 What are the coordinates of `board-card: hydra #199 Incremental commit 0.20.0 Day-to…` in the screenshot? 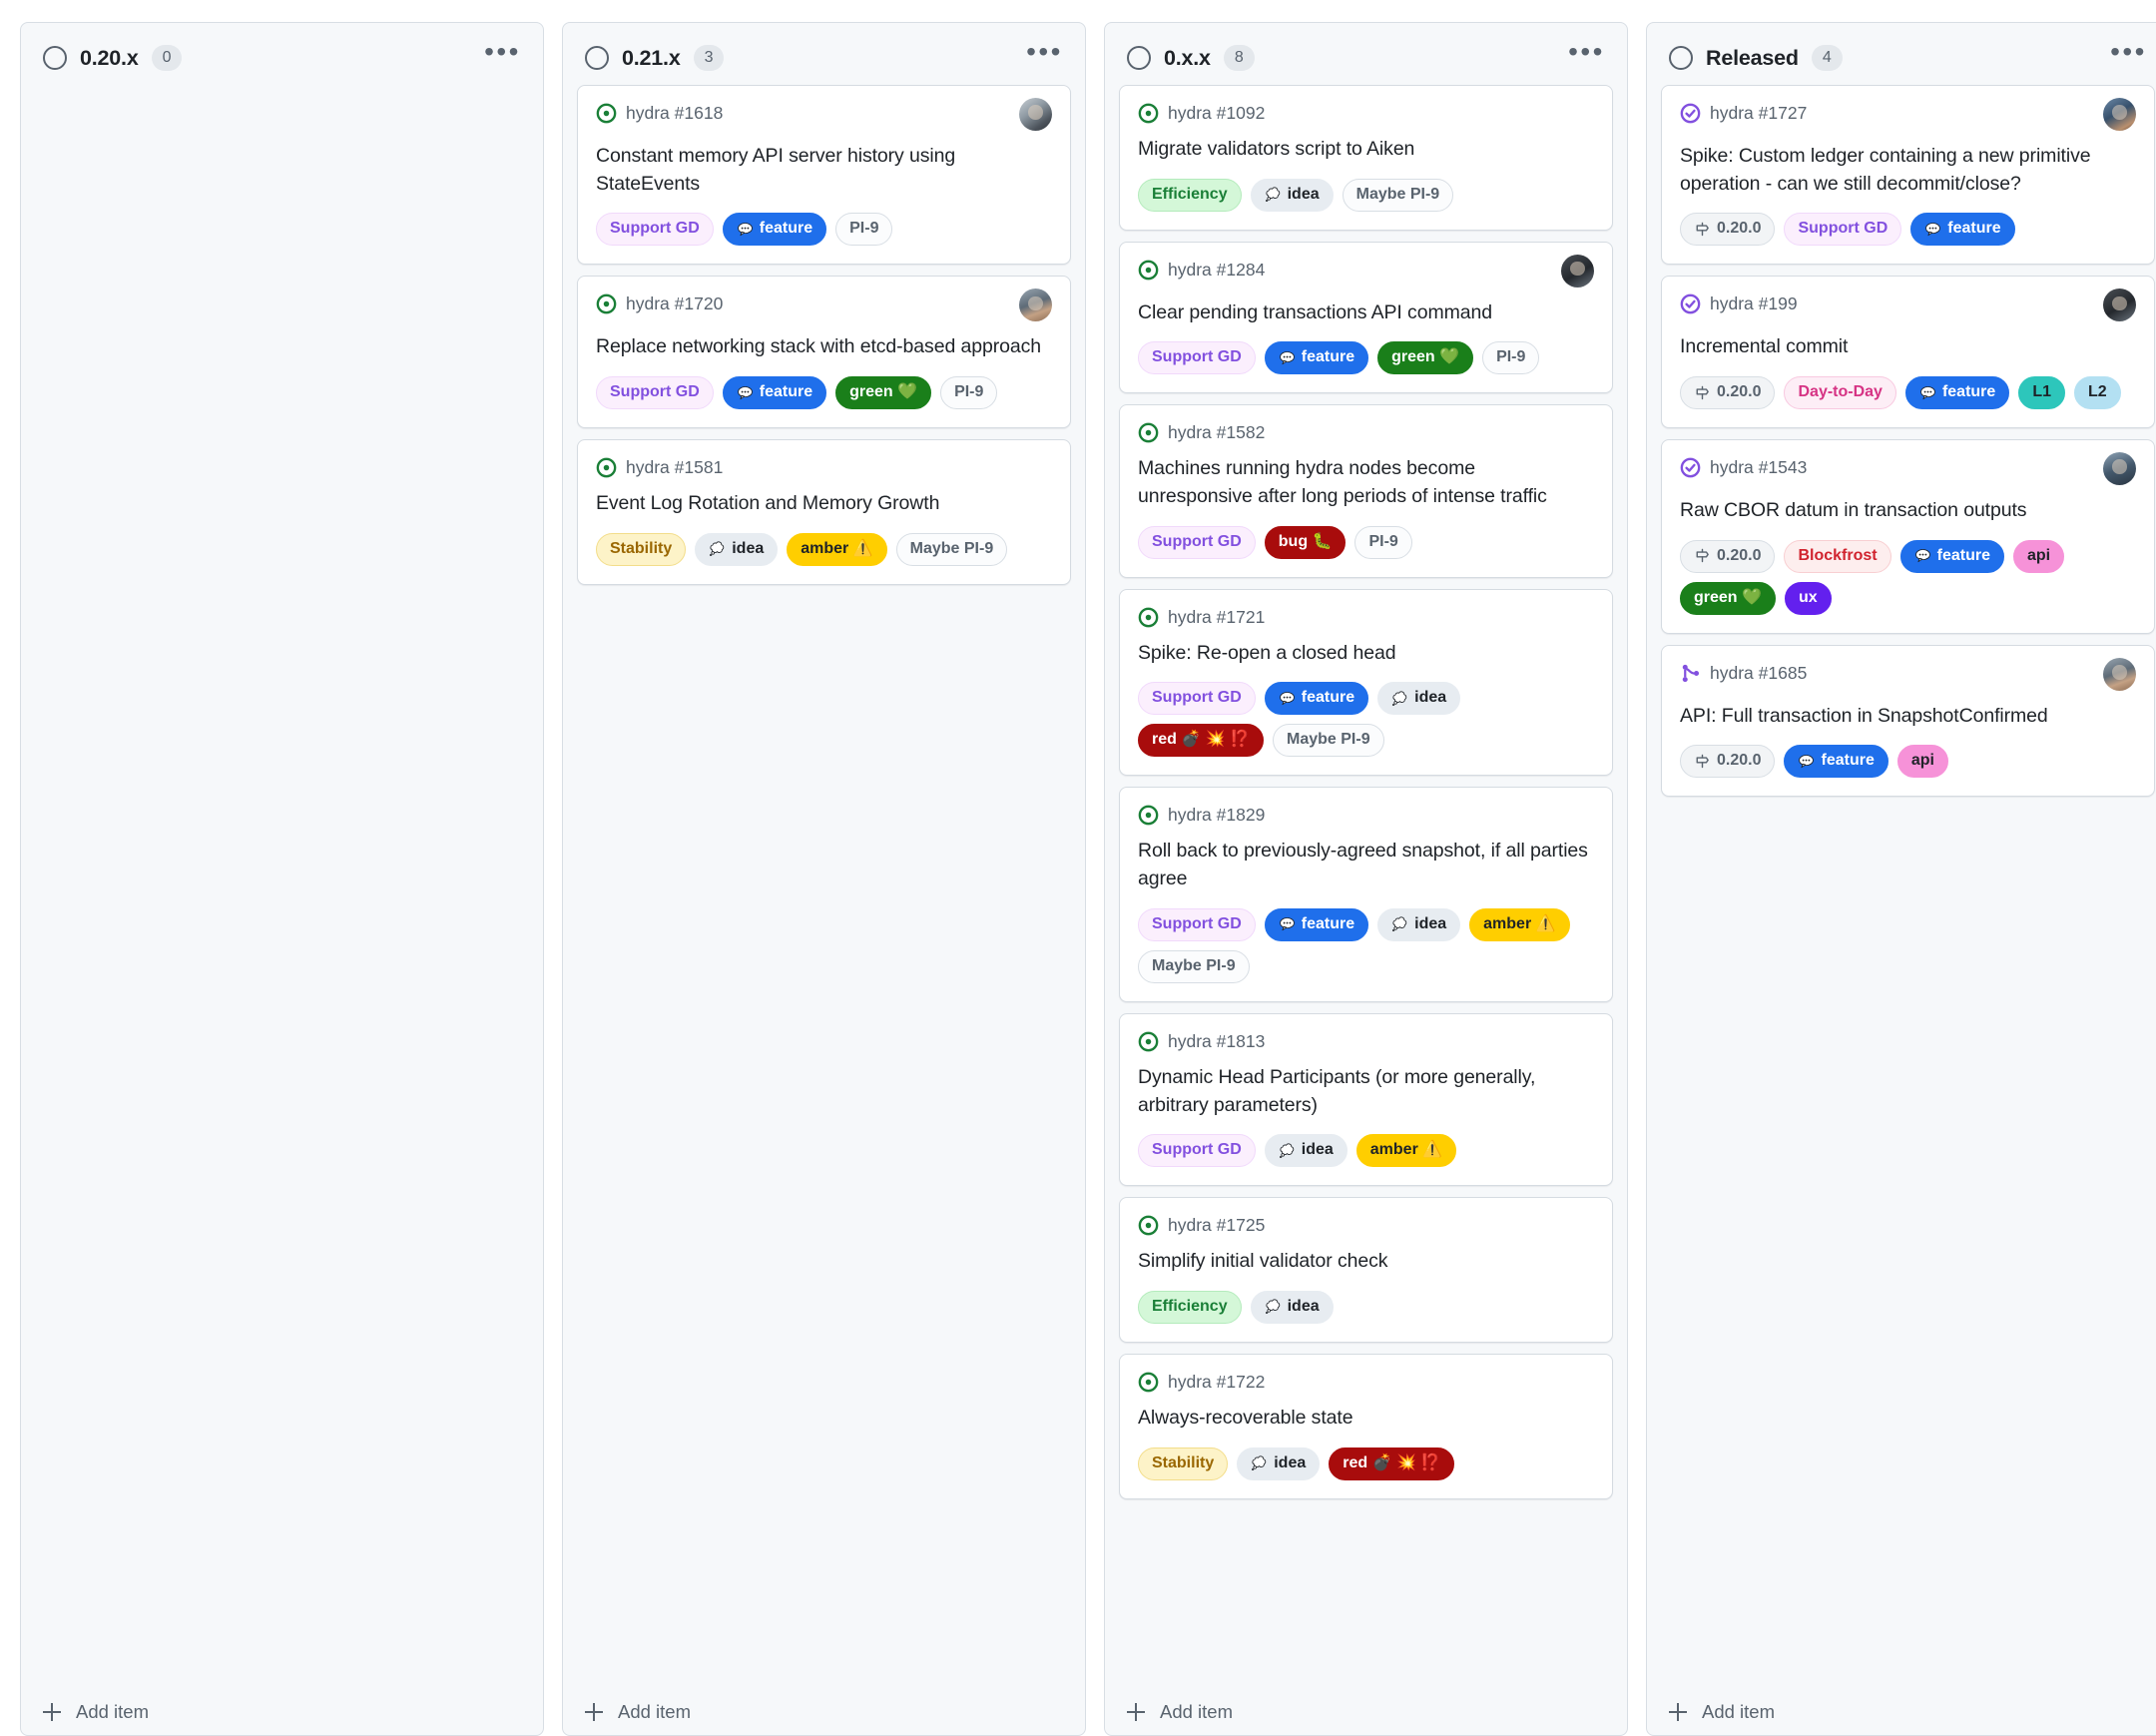 It's located at (1908, 352).